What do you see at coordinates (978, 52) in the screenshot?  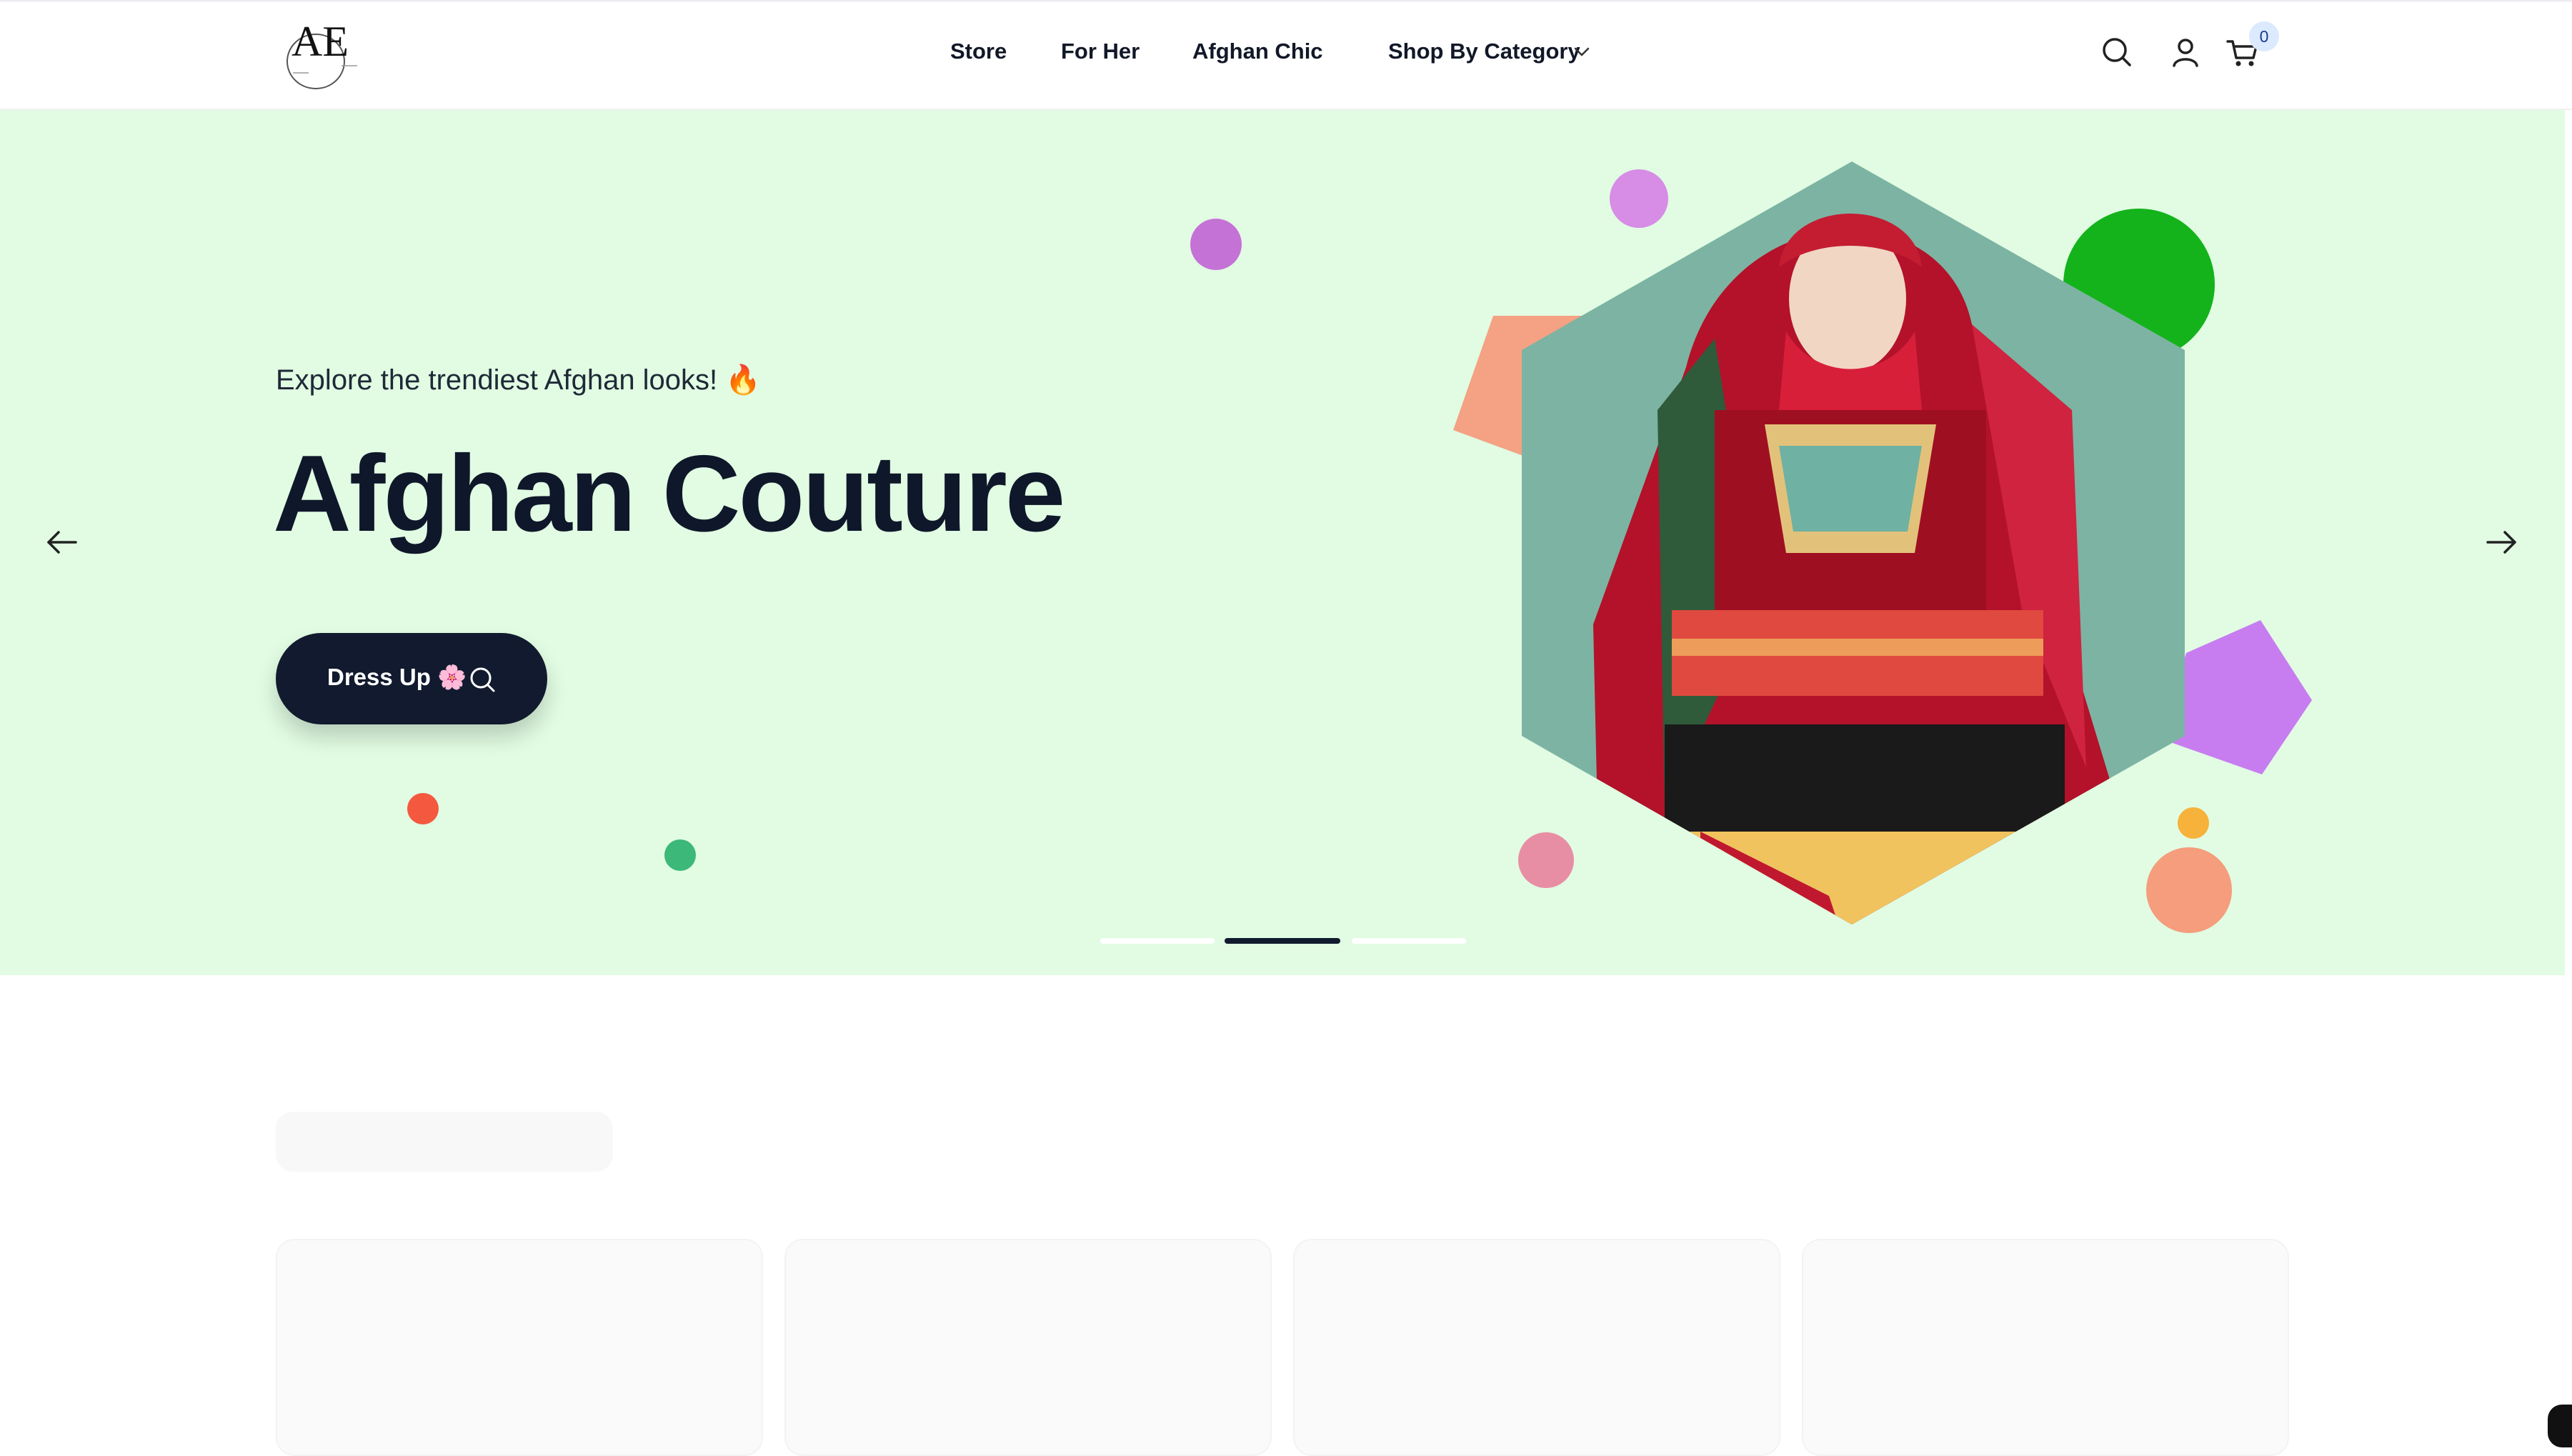 I see `nav-store: Store` at bounding box center [978, 52].